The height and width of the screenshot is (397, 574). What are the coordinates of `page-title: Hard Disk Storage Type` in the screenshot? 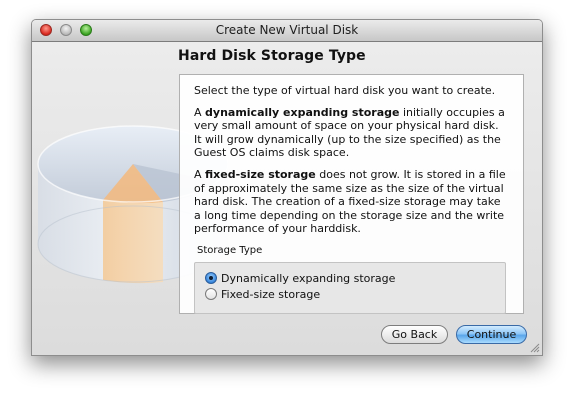 It's located at (272, 56).